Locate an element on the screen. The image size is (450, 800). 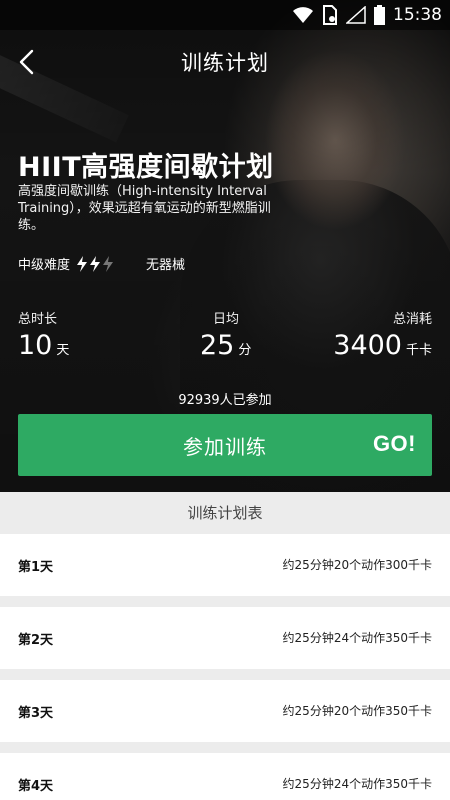
daily-label: 日均 is located at coordinates (226, 319).